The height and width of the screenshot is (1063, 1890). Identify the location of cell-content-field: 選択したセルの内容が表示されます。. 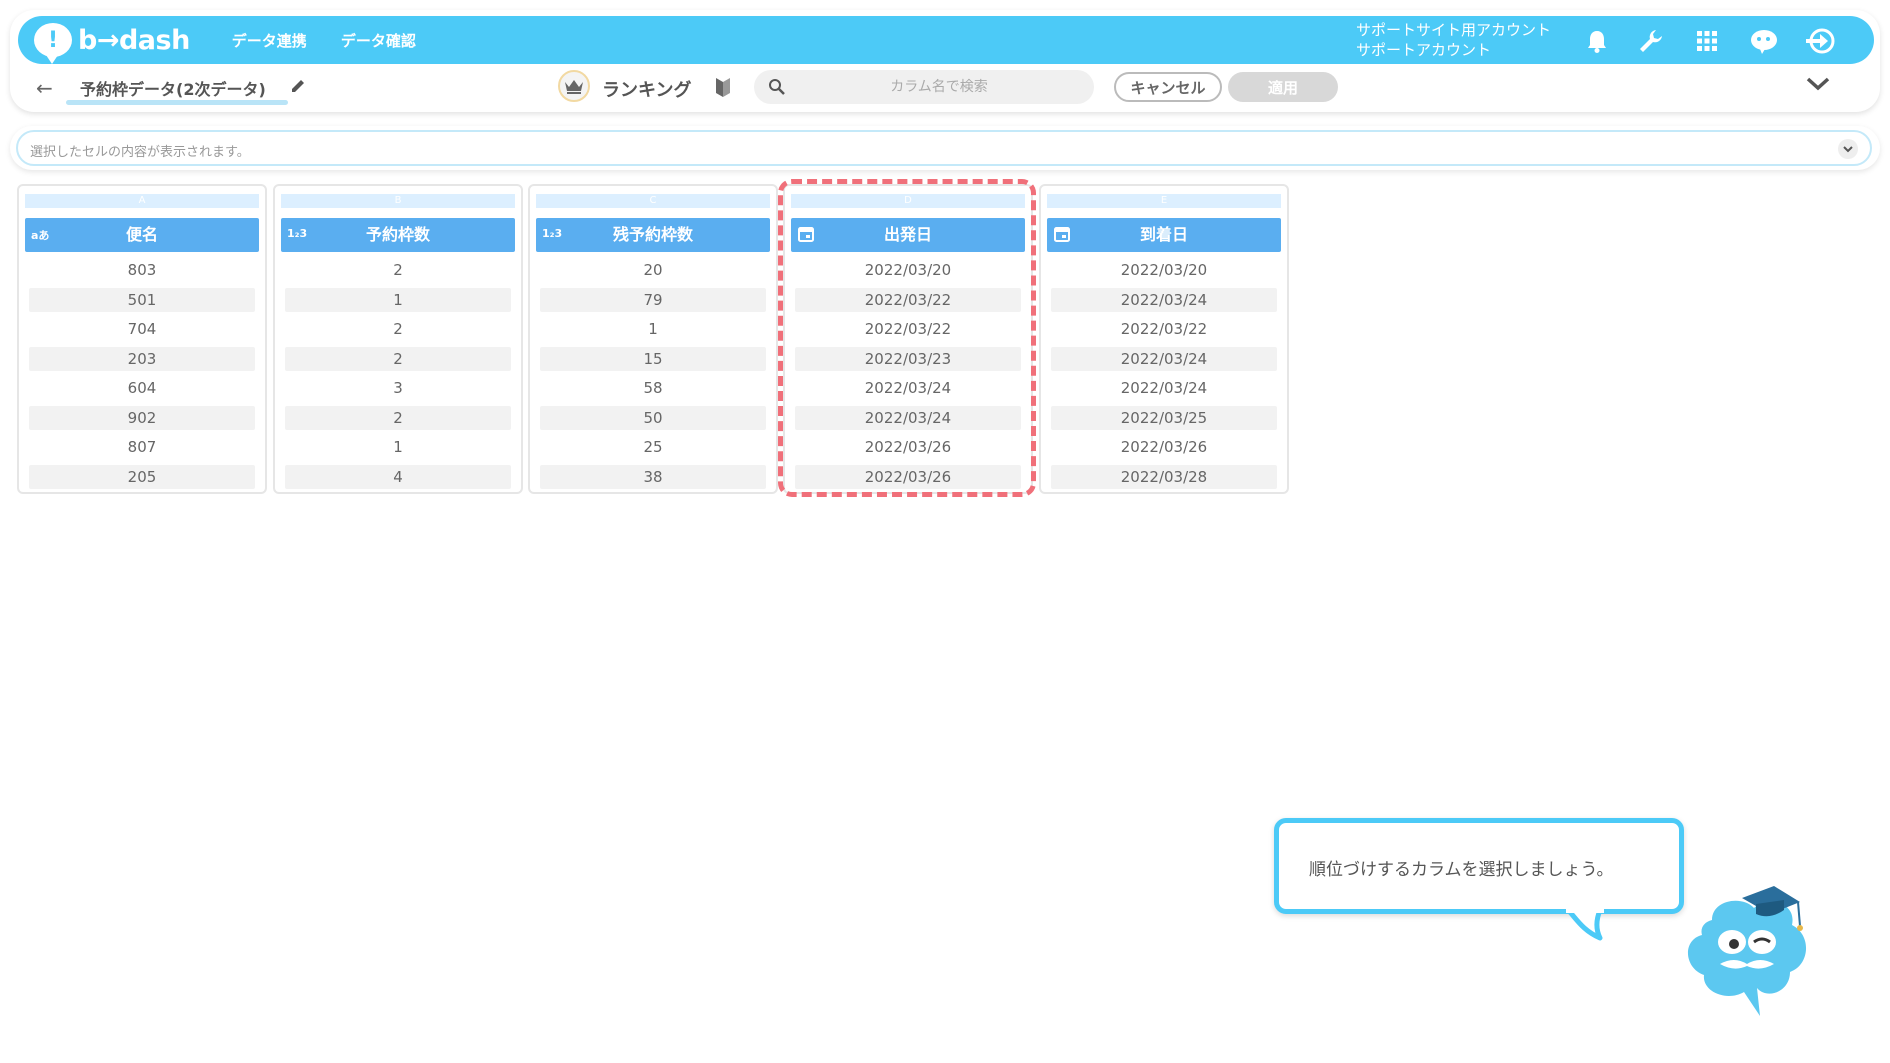
(944, 148).